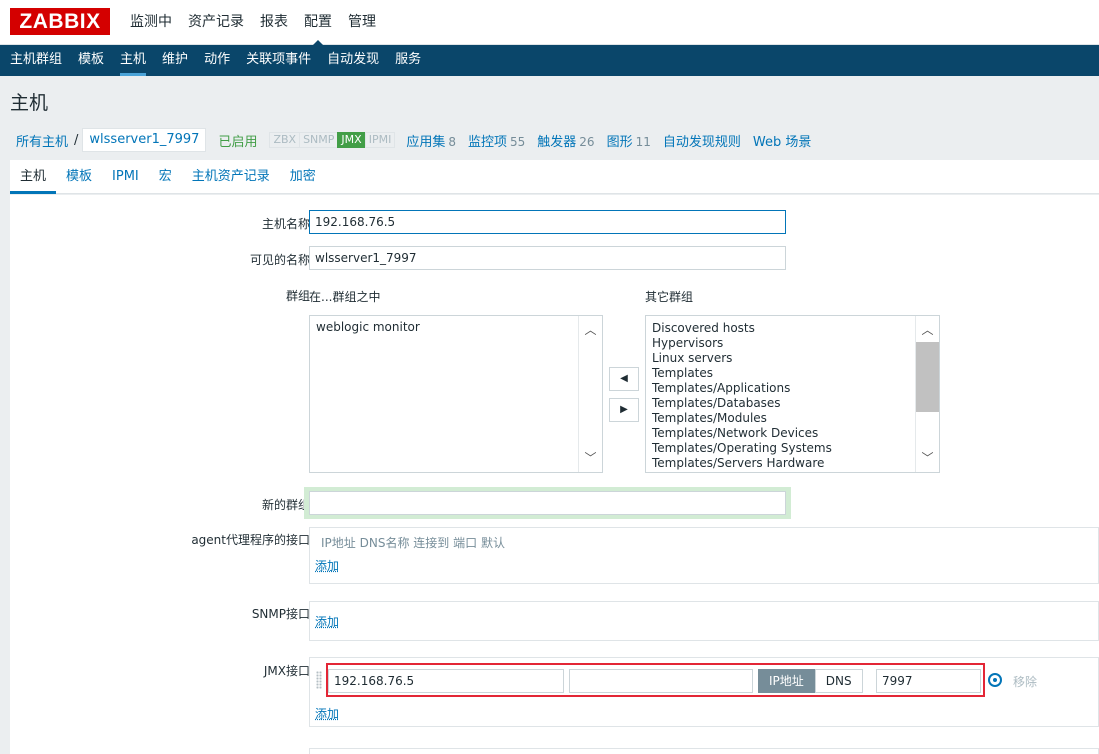  I want to click on new-group-input, so click(547, 503).